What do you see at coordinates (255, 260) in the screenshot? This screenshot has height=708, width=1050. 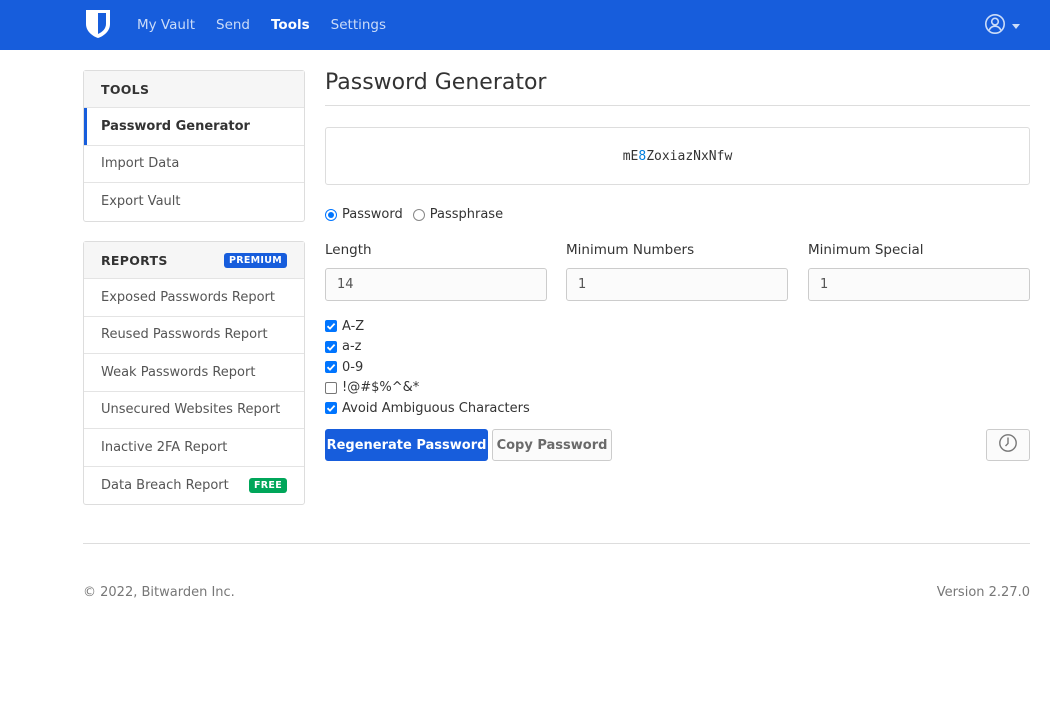 I see `premium-badge: PREMIUM` at bounding box center [255, 260].